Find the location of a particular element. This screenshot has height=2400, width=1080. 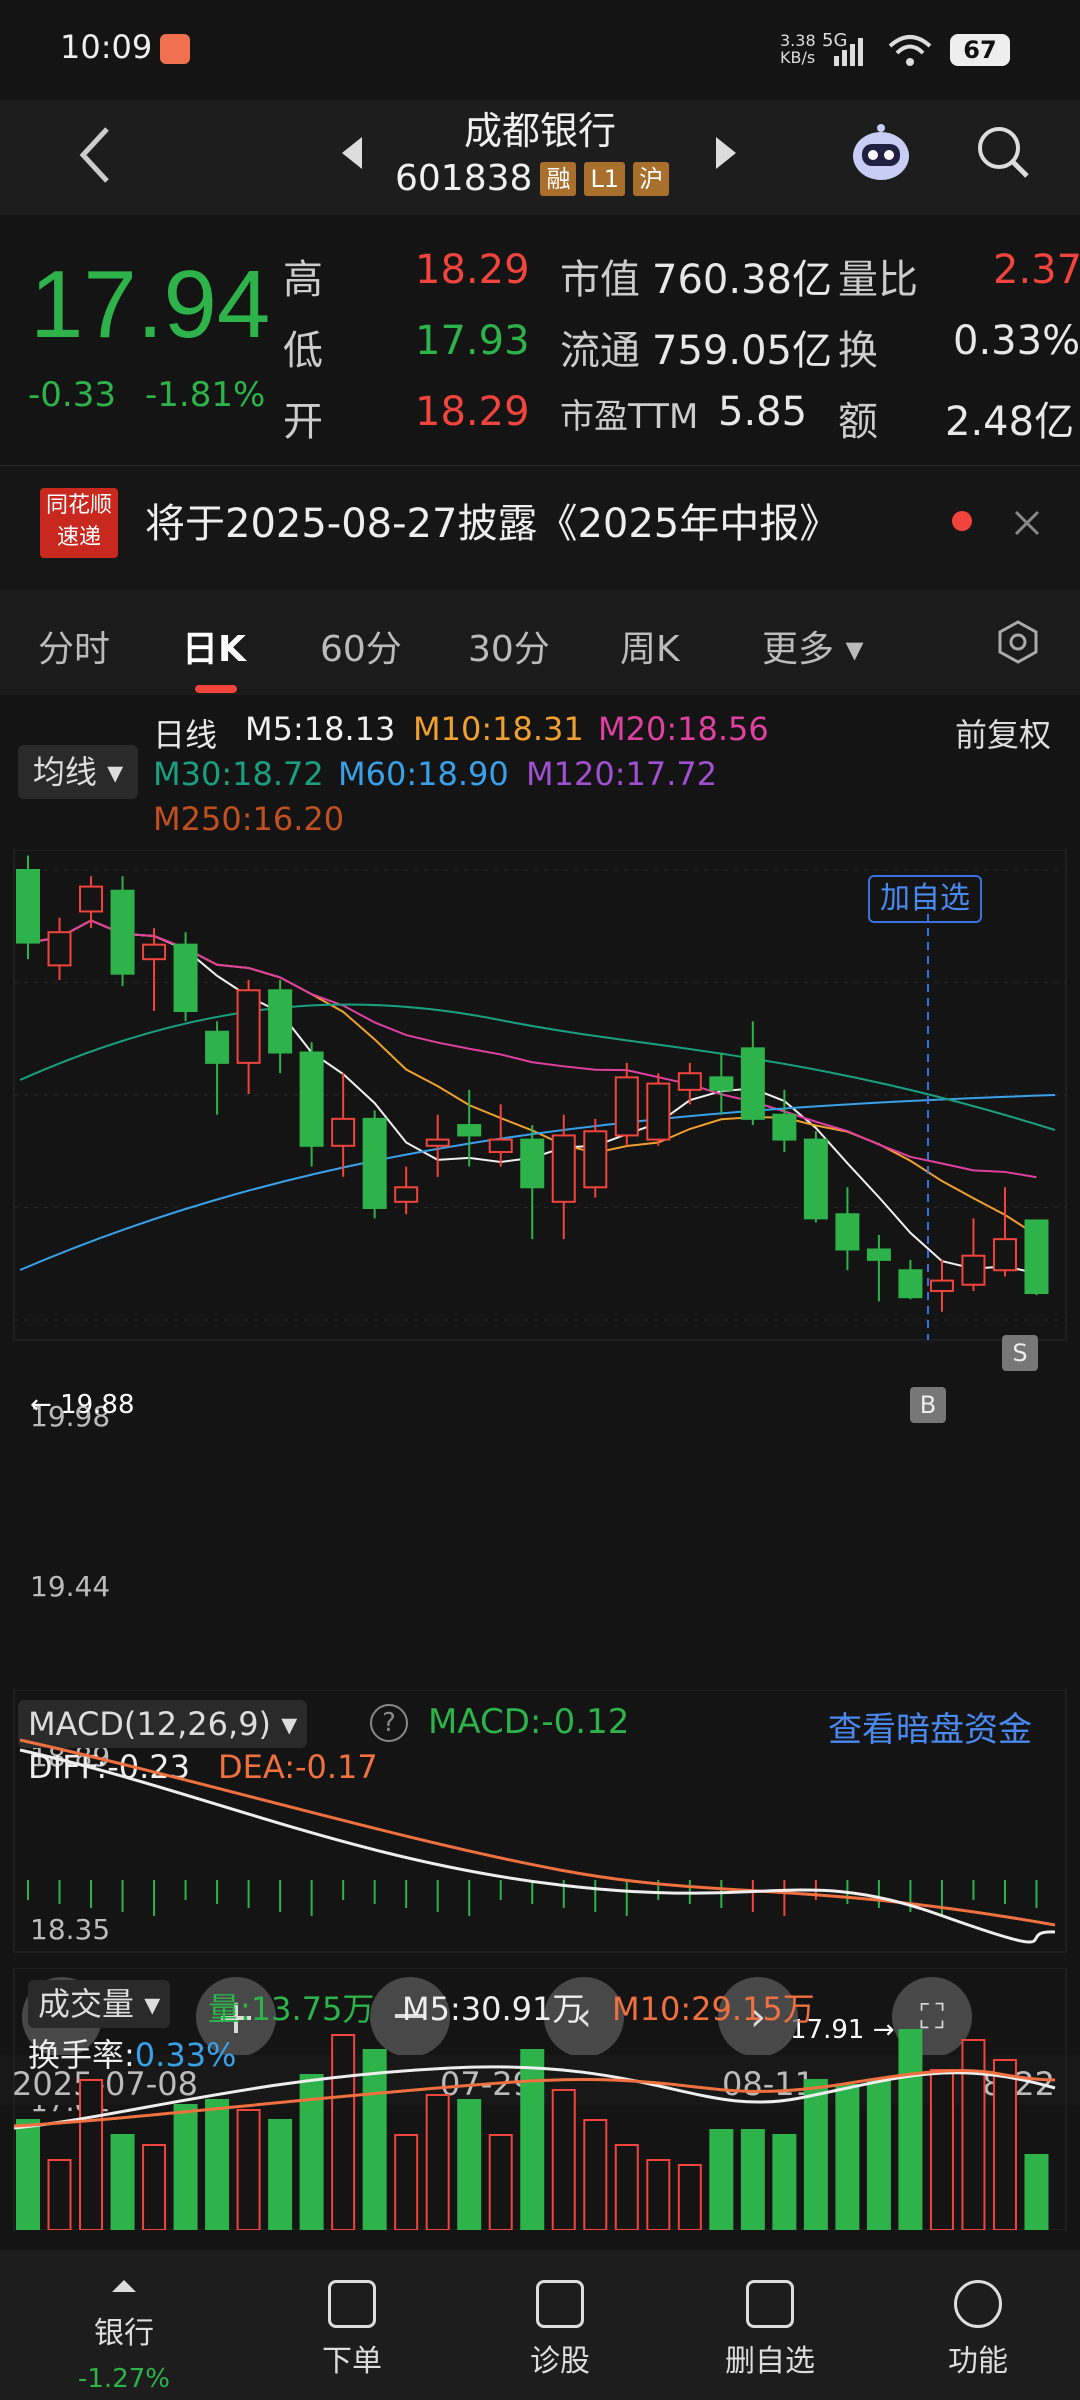

high-value: 18.29 is located at coordinates (472, 270).